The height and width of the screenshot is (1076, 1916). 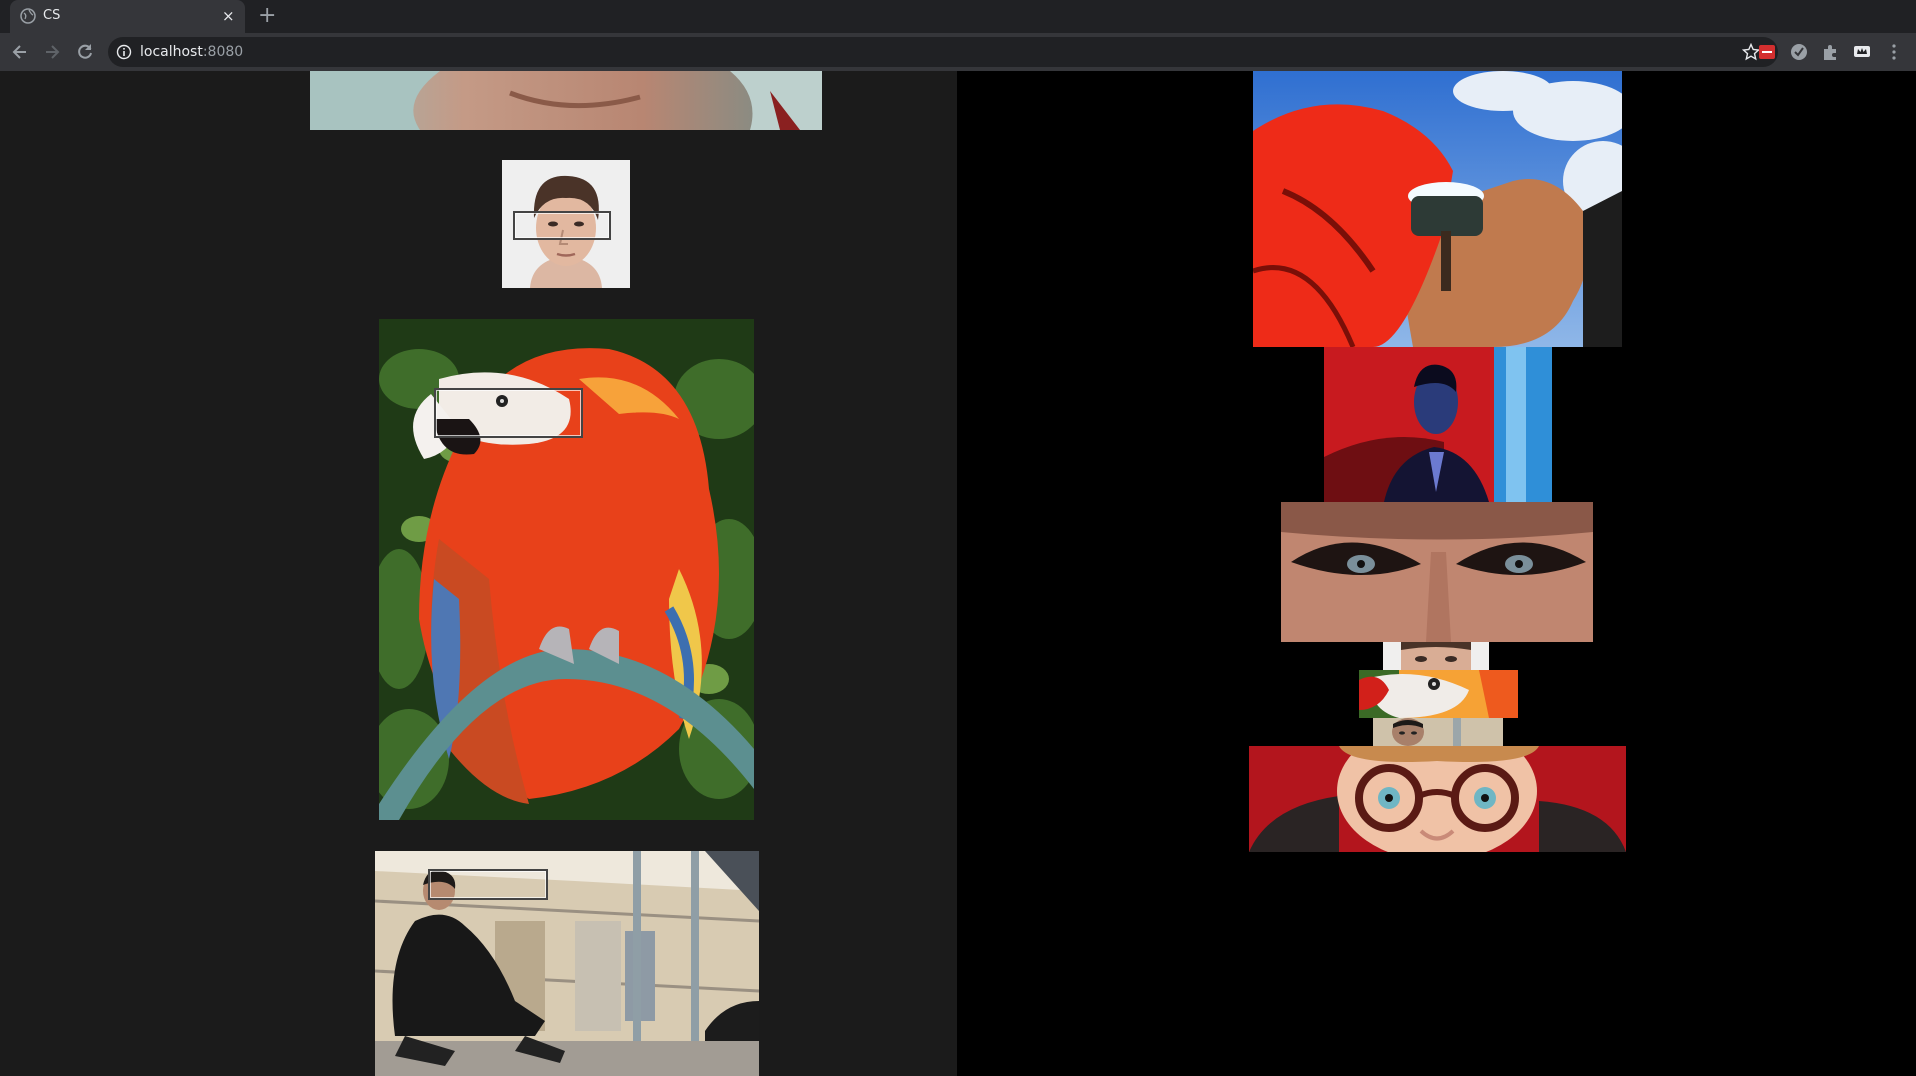 What do you see at coordinates (566, 569) in the screenshot?
I see `scarlet-macaw` at bounding box center [566, 569].